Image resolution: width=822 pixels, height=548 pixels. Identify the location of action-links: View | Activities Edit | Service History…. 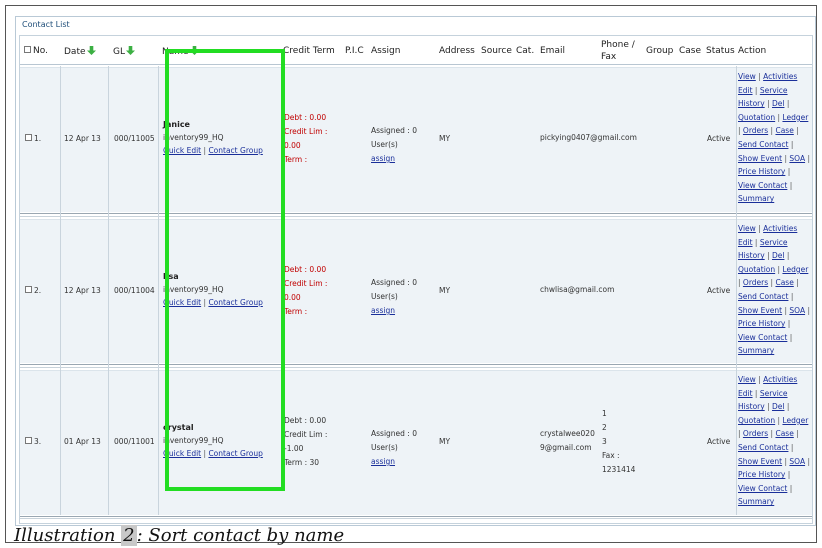
(774, 441).